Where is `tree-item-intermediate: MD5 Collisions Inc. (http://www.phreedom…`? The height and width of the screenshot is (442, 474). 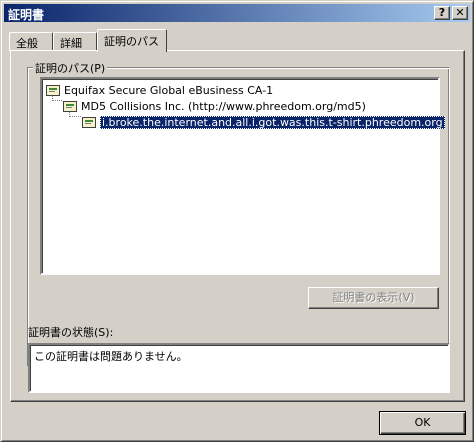 tree-item-intermediate: MD5 Collisions Inc. (http://www.phreedom… is located at coordinates (214, 106).